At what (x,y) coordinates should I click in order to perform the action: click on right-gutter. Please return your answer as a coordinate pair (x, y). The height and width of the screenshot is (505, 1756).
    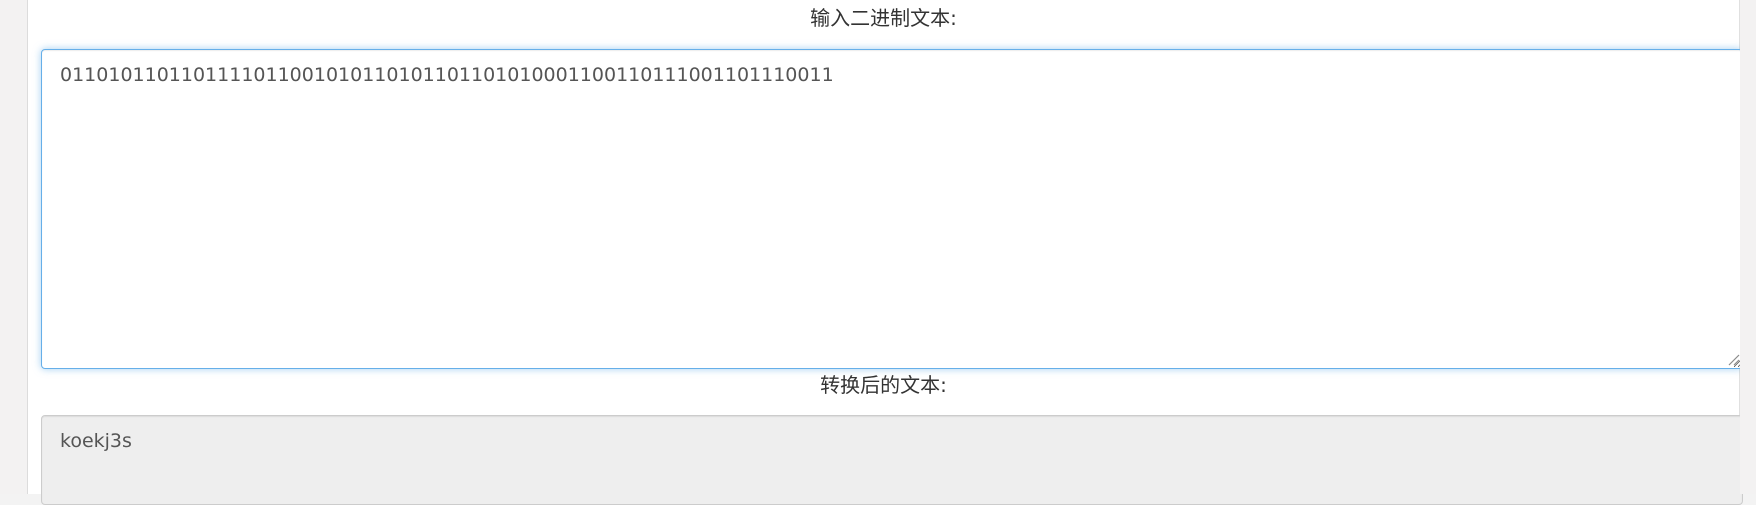
    Looking at the image, I should click on (1748, 247).